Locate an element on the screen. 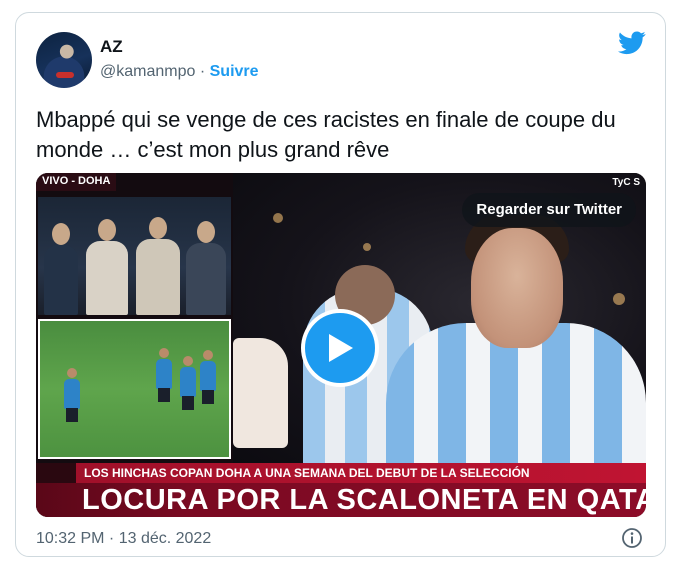 Image resolution: width=675 pixels, height=563 pixels. fan-face is located at coordinates (517, 288).